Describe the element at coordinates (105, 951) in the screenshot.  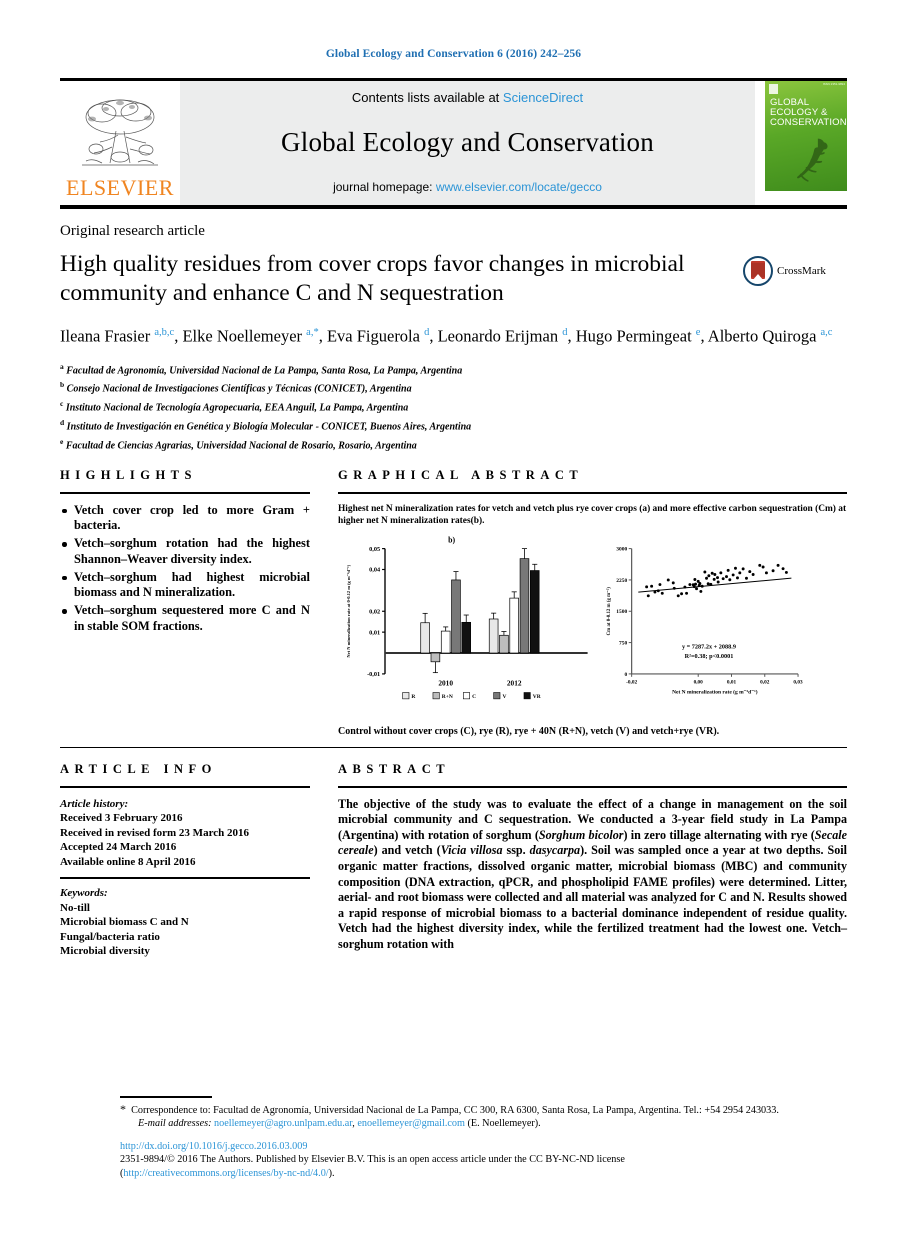
I see `keyword-item: Microbial diversity` at that location.